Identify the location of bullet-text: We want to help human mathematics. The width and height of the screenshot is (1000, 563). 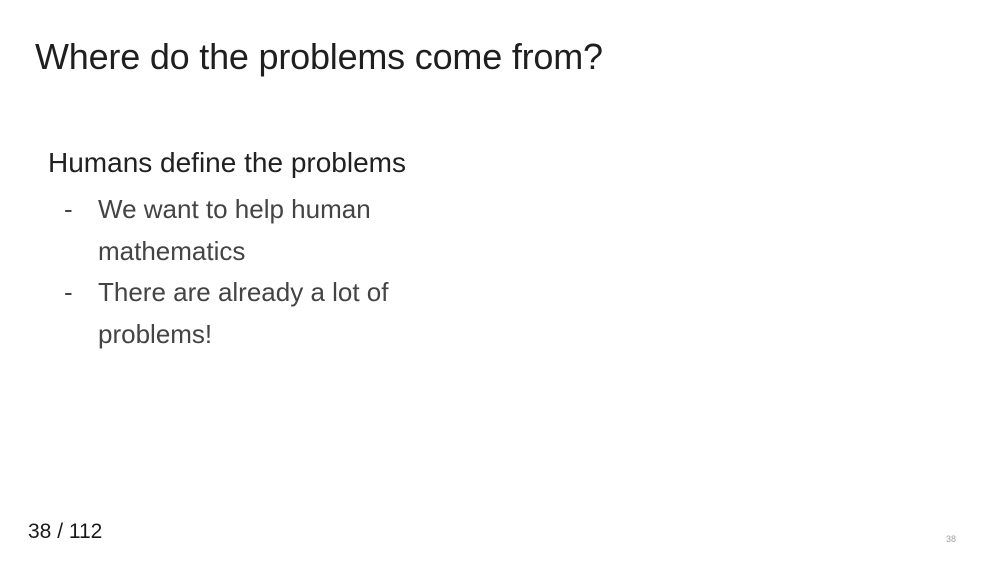
(234, 230).